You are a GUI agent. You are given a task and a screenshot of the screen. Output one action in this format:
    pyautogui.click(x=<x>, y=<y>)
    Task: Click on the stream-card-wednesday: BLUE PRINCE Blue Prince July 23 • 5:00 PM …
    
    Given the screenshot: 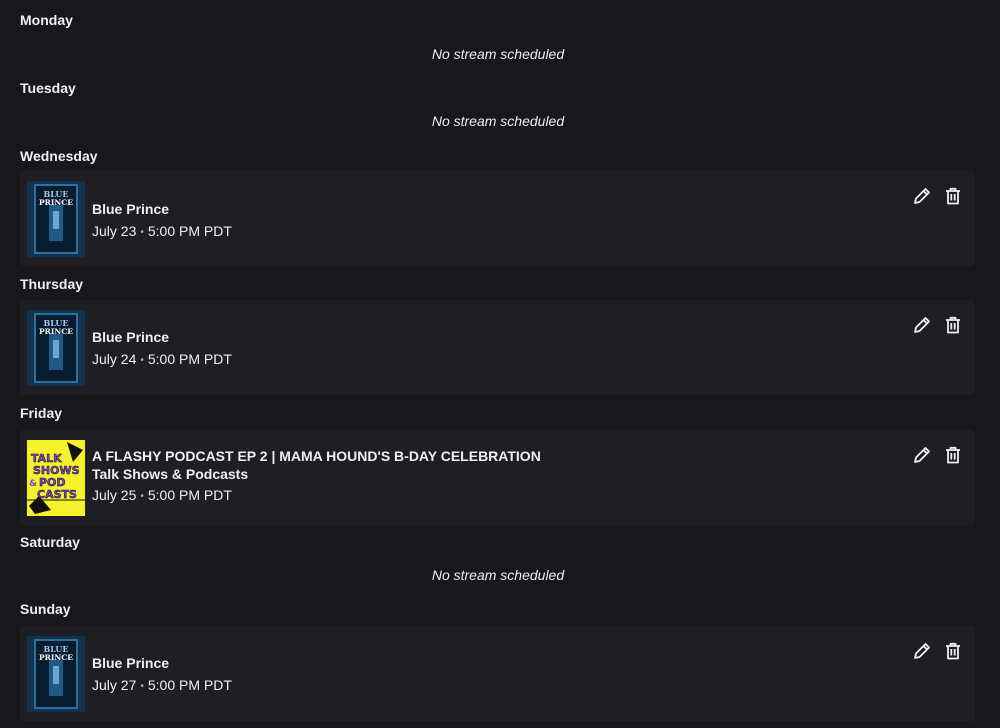 What is the action you would take?
    pyautogui.click(x=497, y=218)
    